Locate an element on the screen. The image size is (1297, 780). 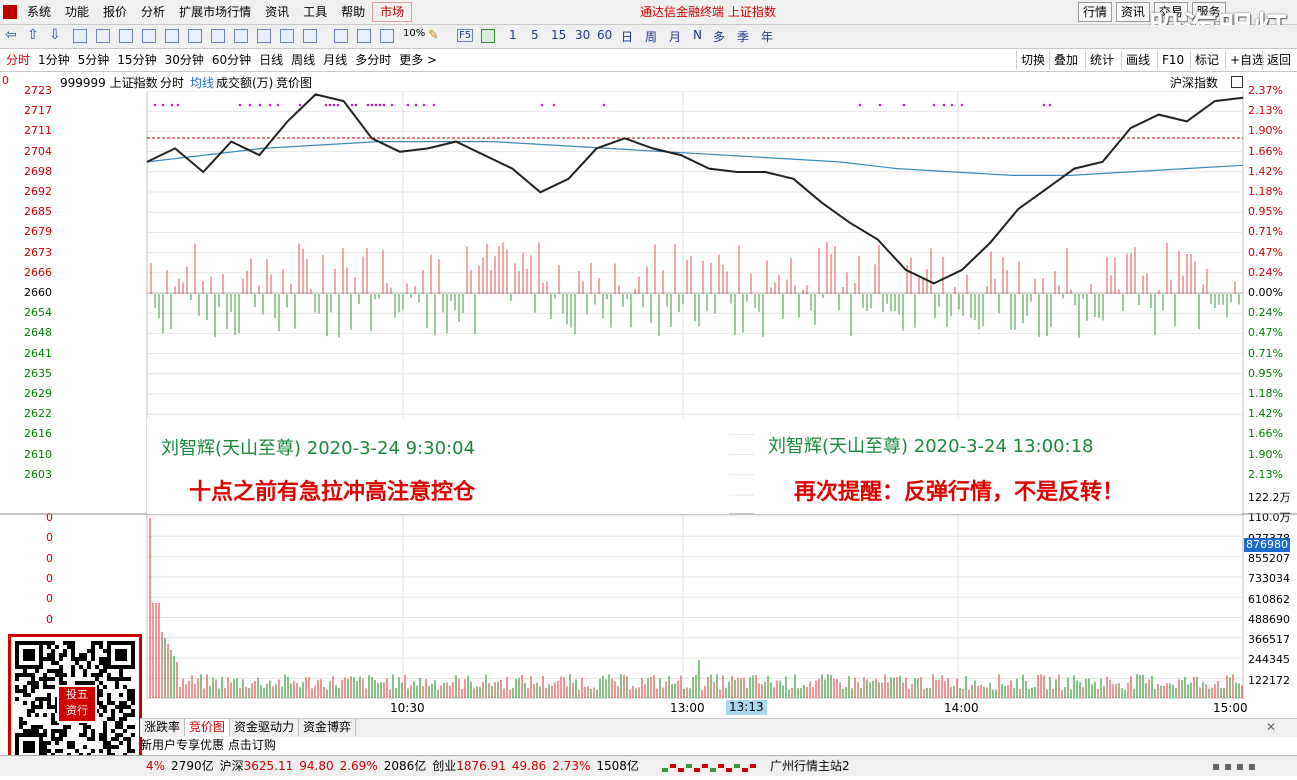
menu-item-ext-market: 扩展市场行情 is located at coordinates (215, 12).